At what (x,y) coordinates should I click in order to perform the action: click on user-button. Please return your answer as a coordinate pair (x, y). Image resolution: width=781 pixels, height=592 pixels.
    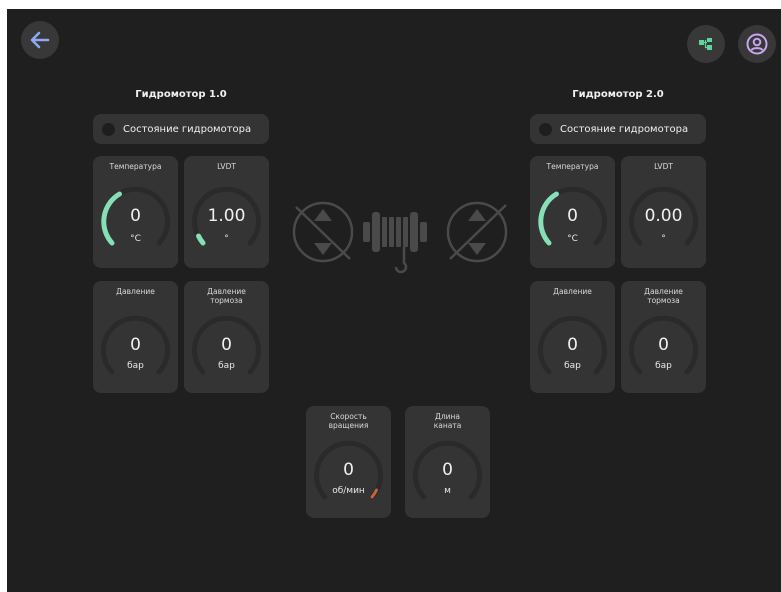
    Looking at the image, I should click on (757, 44).